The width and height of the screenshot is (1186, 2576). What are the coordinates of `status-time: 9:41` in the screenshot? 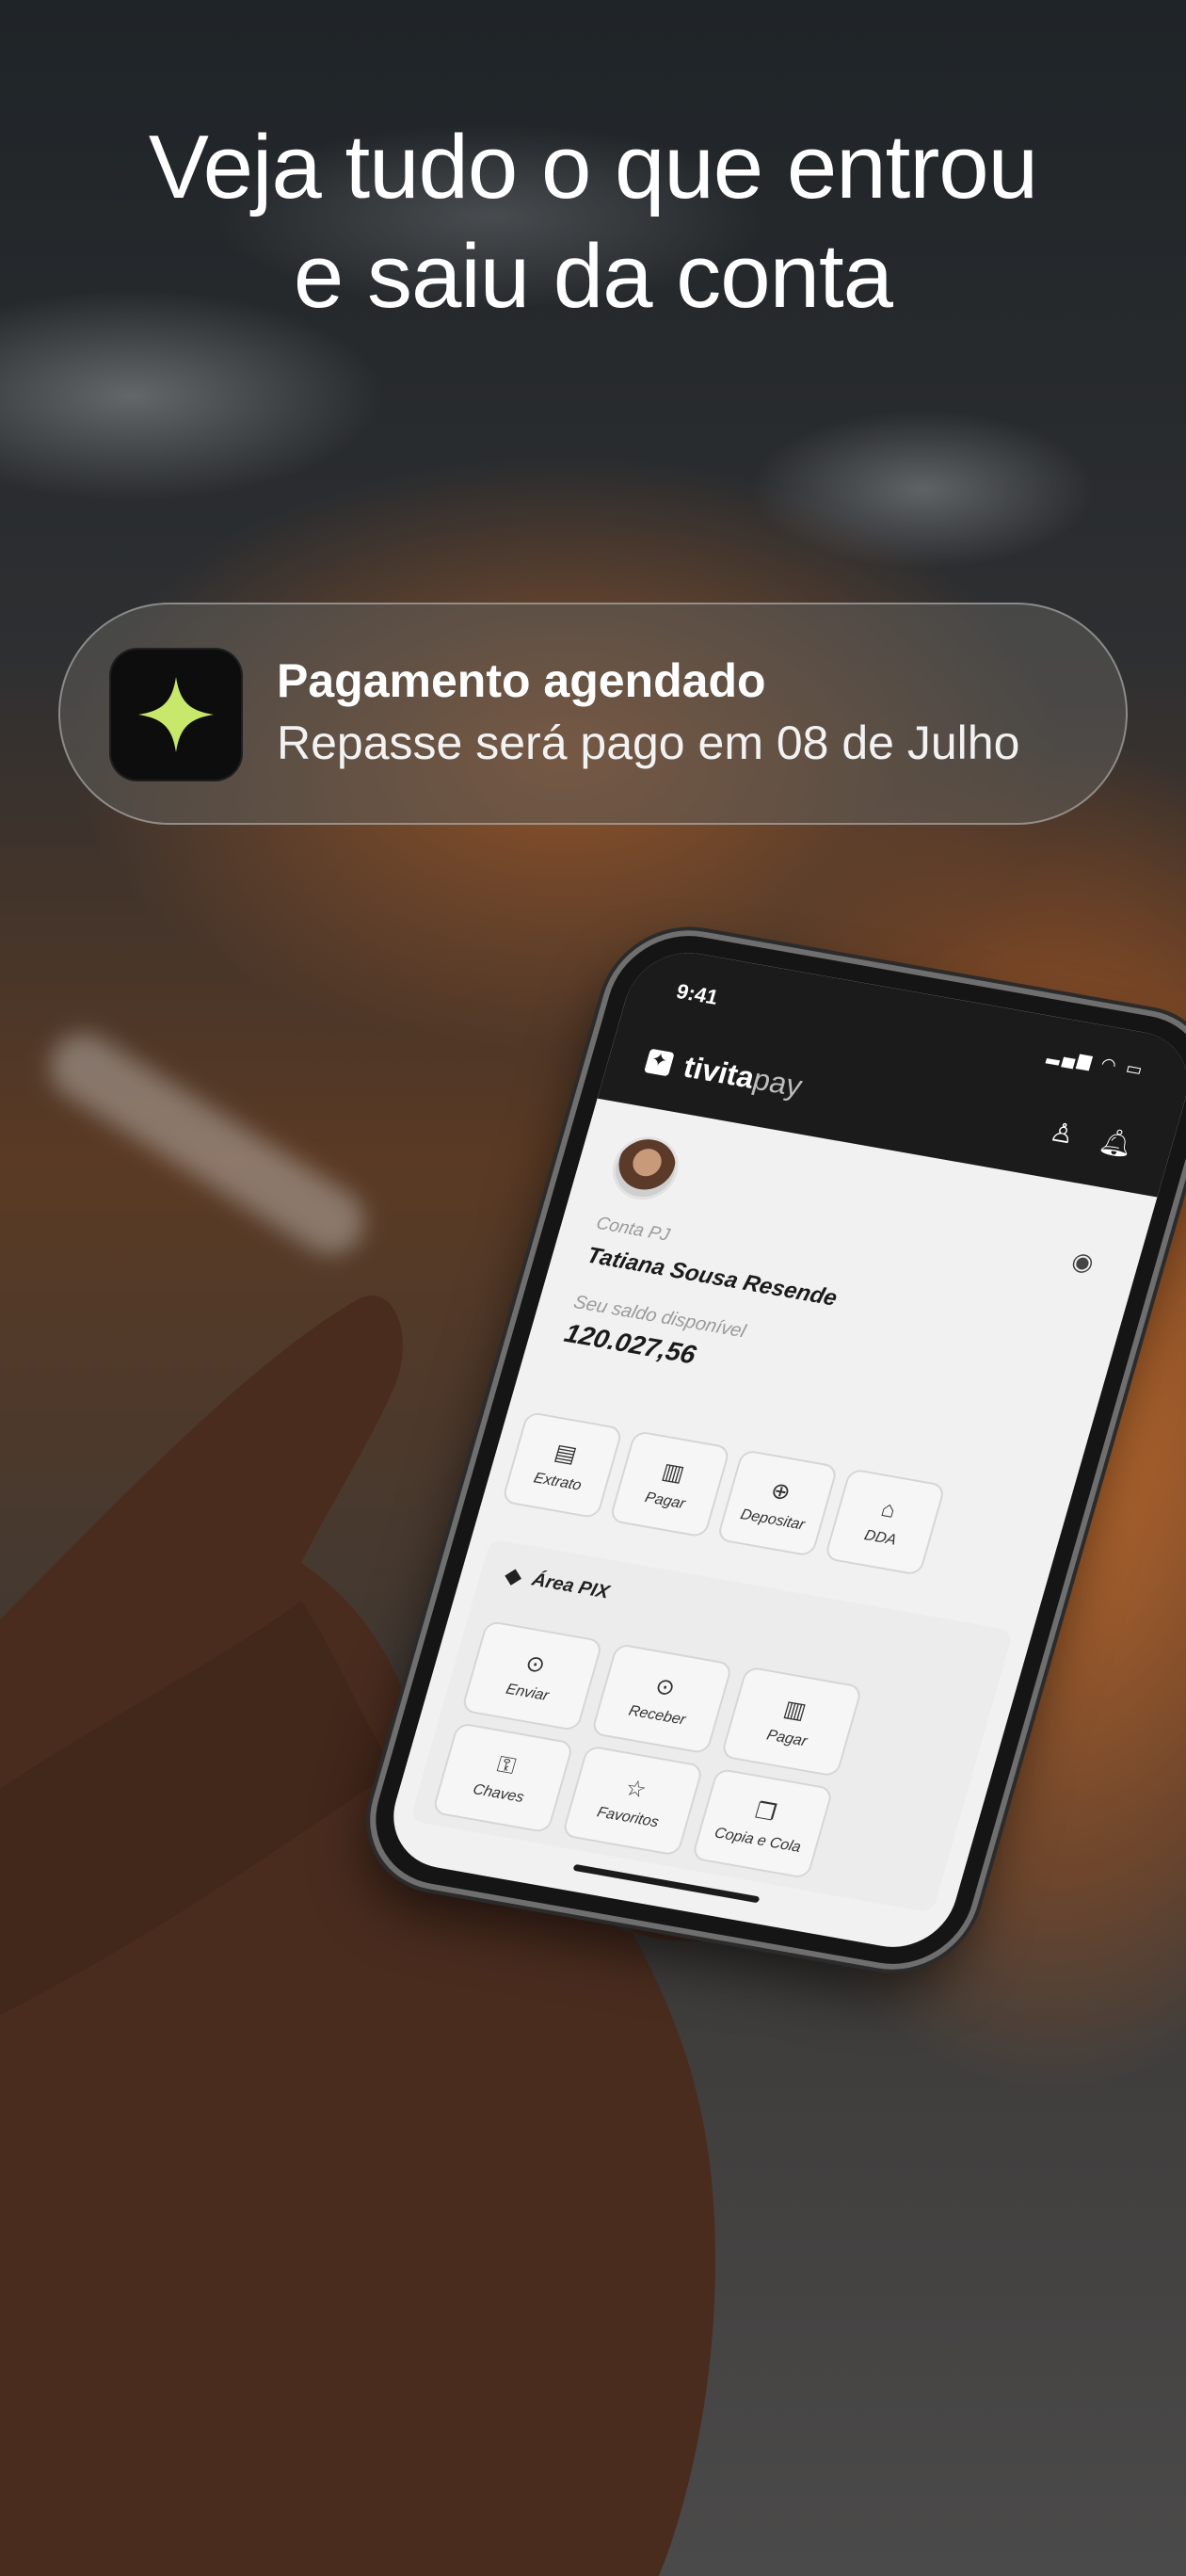 It's located at (697, 994).